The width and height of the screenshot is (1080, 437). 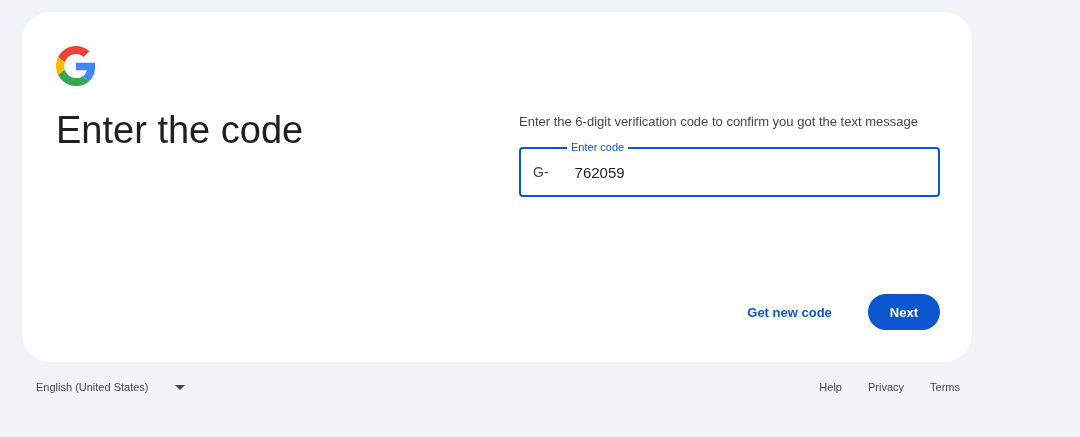 What do you see at coordinates (789, 312) in the screenshot?
I see `text-button: Get new code` at bounding box center [789, 312].